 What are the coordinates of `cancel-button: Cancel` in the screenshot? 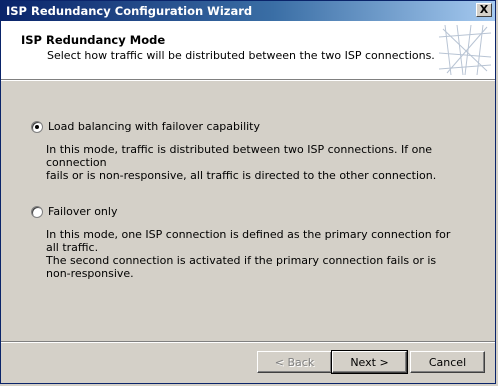 It's located at (447, 362).